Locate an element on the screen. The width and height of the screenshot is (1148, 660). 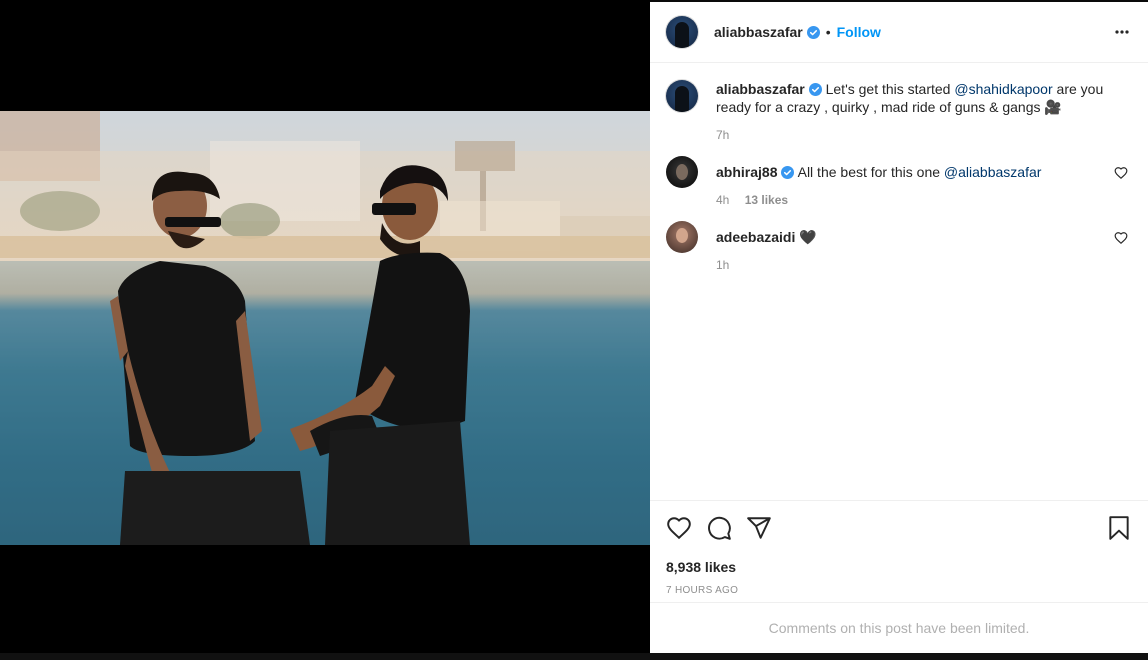
camera-emoji: 🎥 is located at coordinates (1053, 107).